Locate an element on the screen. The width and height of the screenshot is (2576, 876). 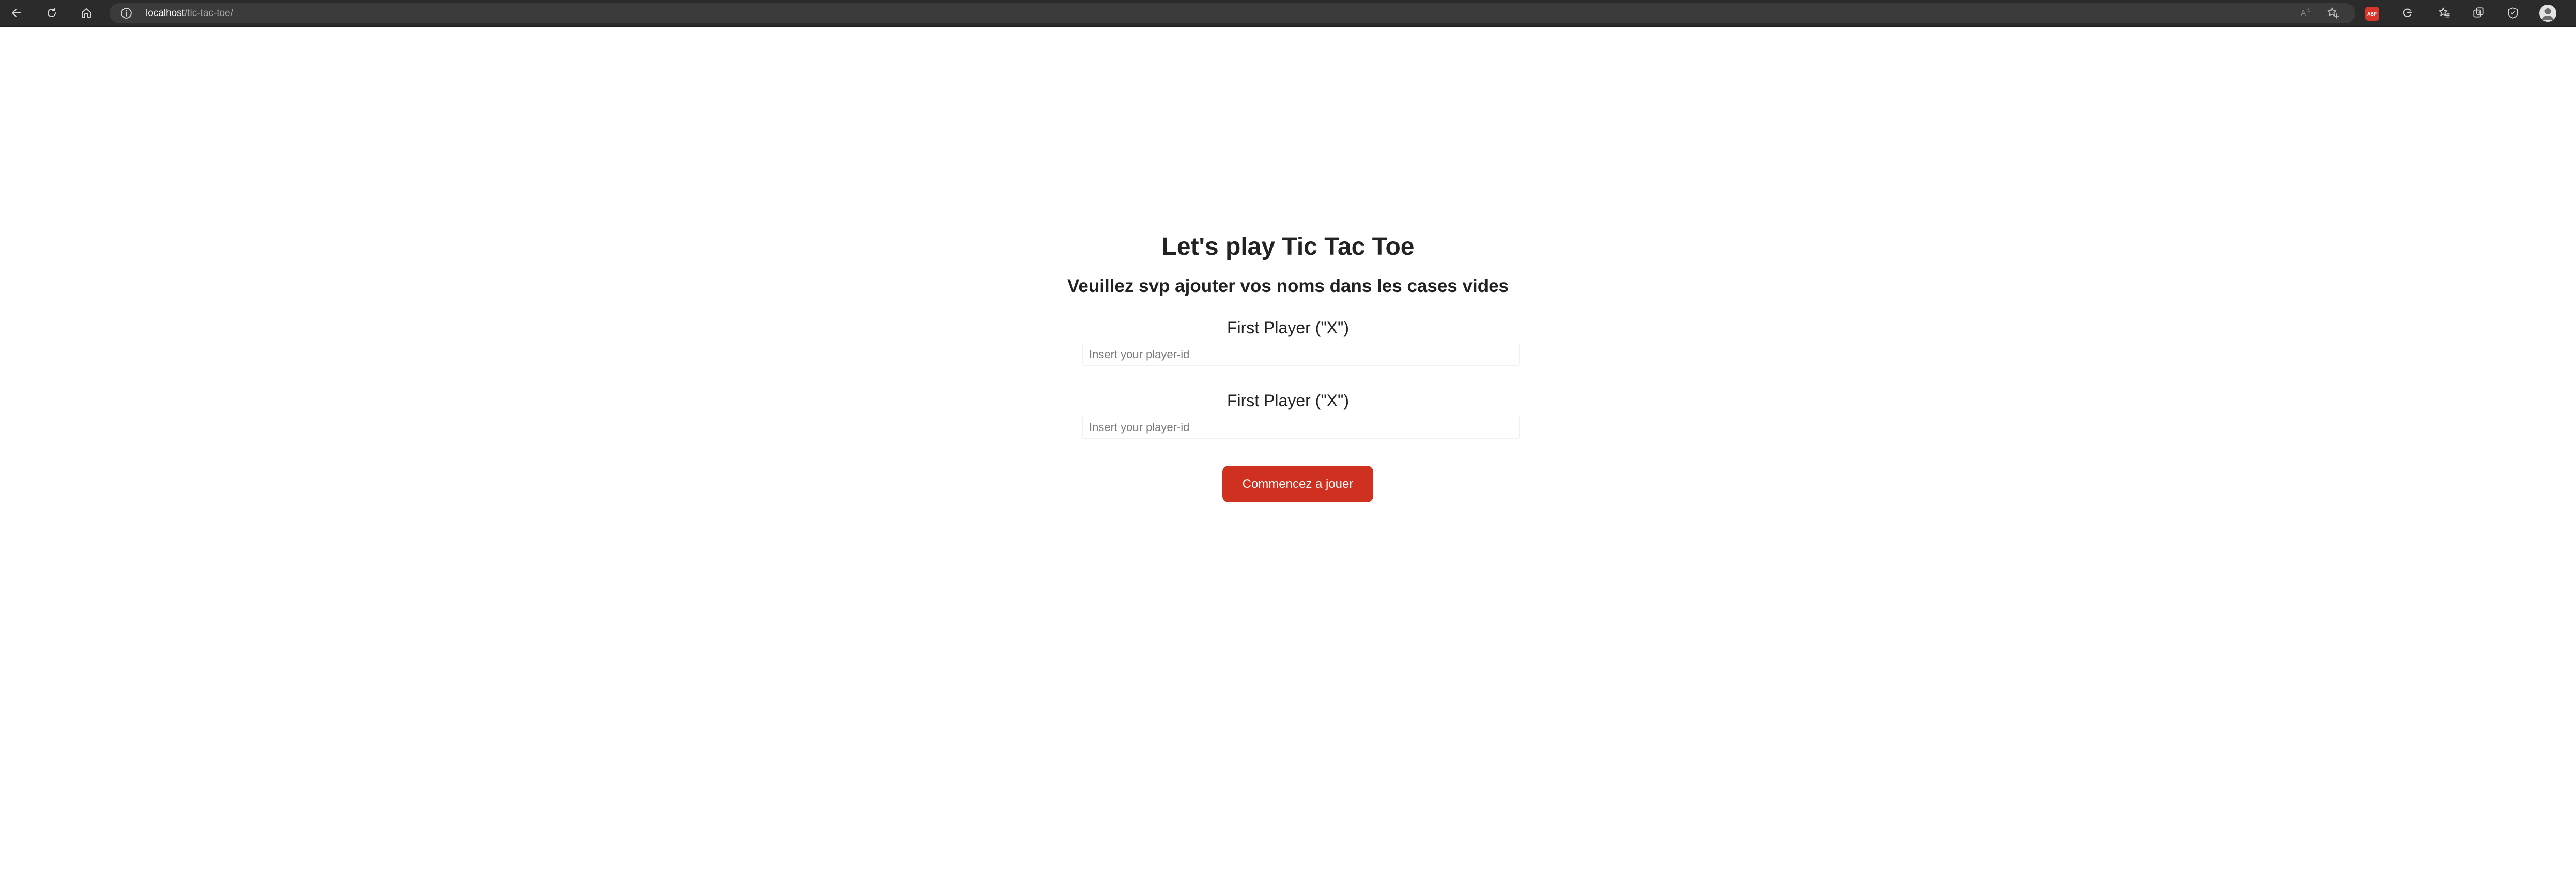
start-game-button: Commencez a jouer is located at coordinates (1297, 484).